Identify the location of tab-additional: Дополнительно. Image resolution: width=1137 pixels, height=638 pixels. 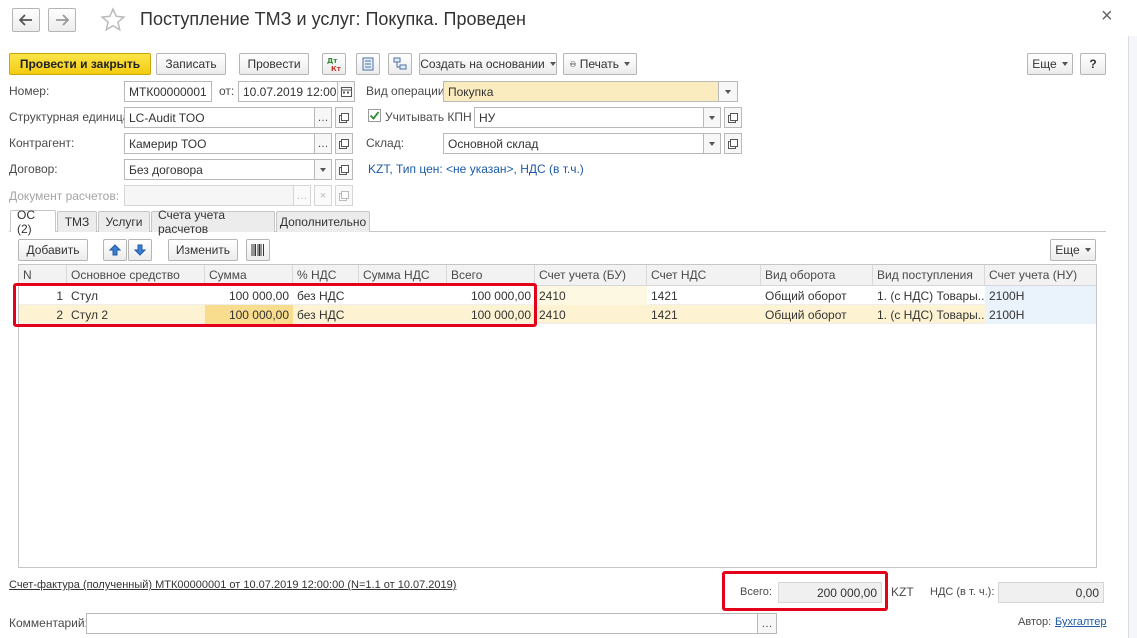
(323, 221).